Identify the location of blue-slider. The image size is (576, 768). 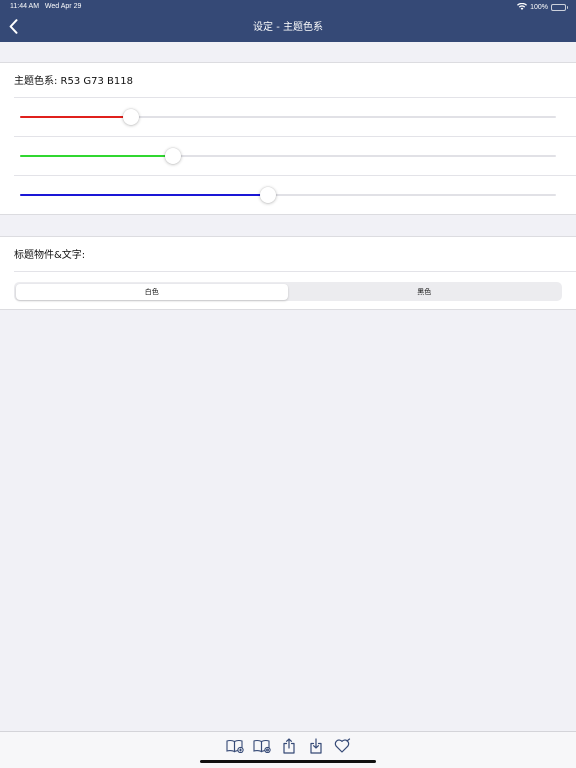
(288, 195).